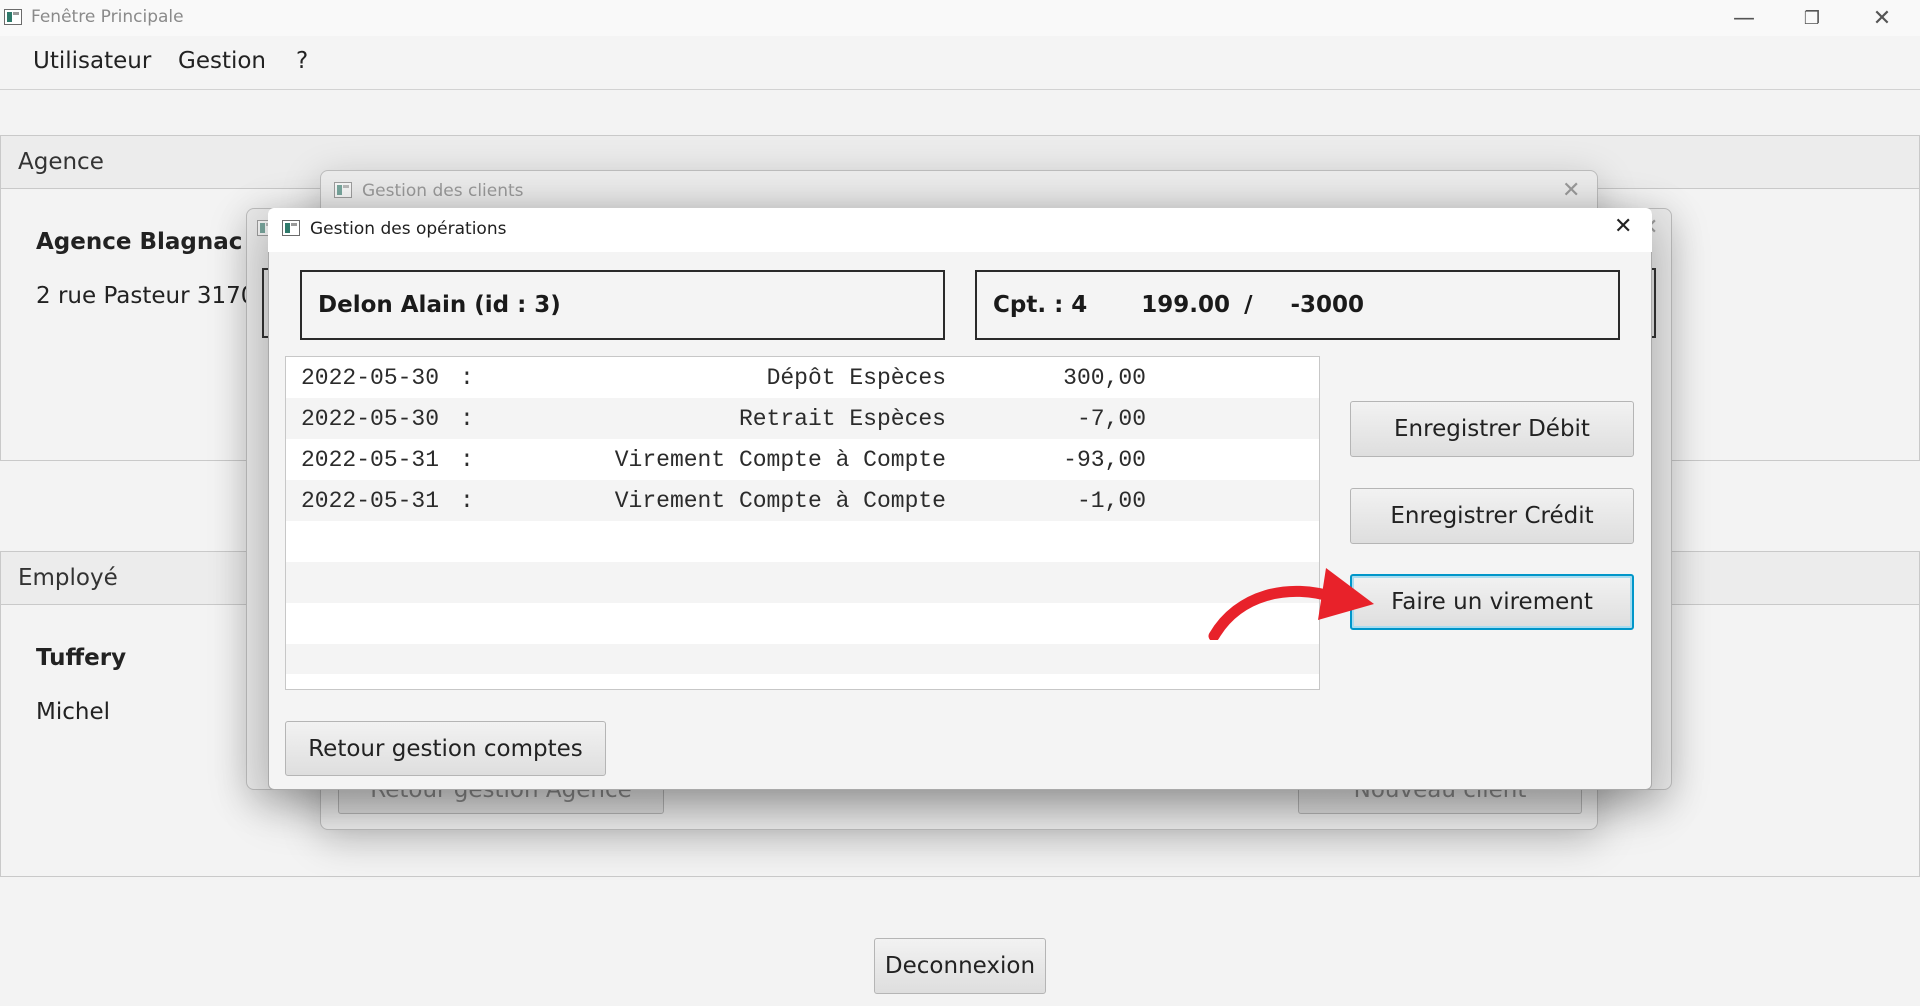  I want to click on account-info-box: Cpt. : 4 199.00 / -3000, so click(1297, 305).